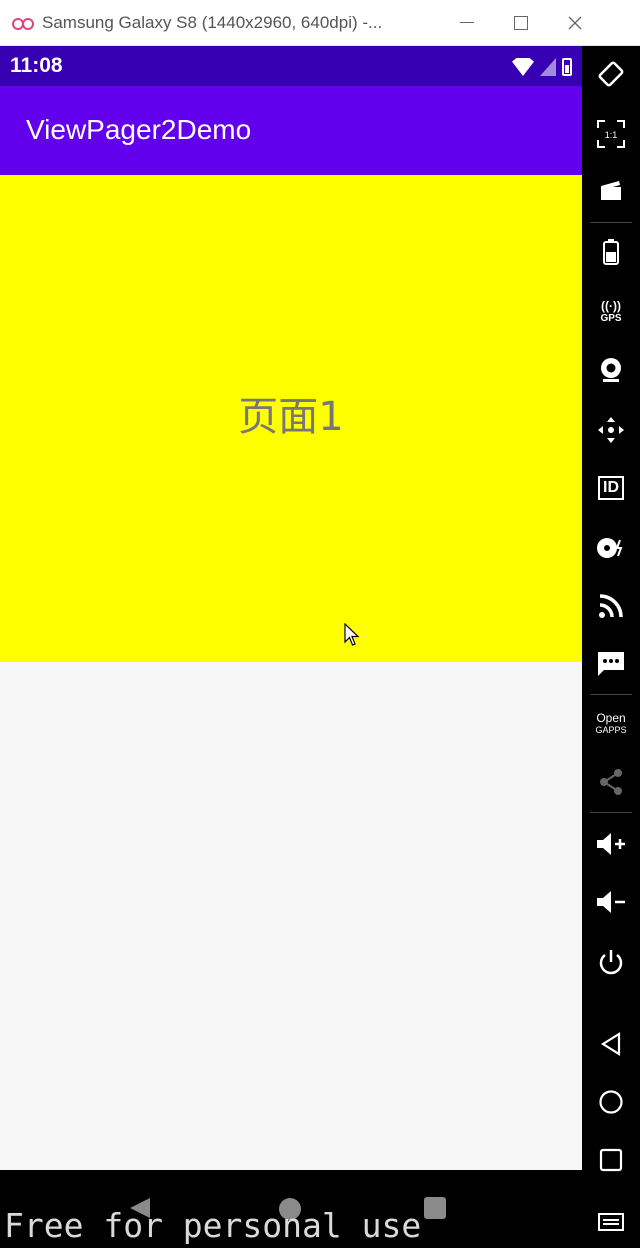 The height and width of the screenshot is (1248, 640). I want to click on webcam-icon, so click(611, 370).